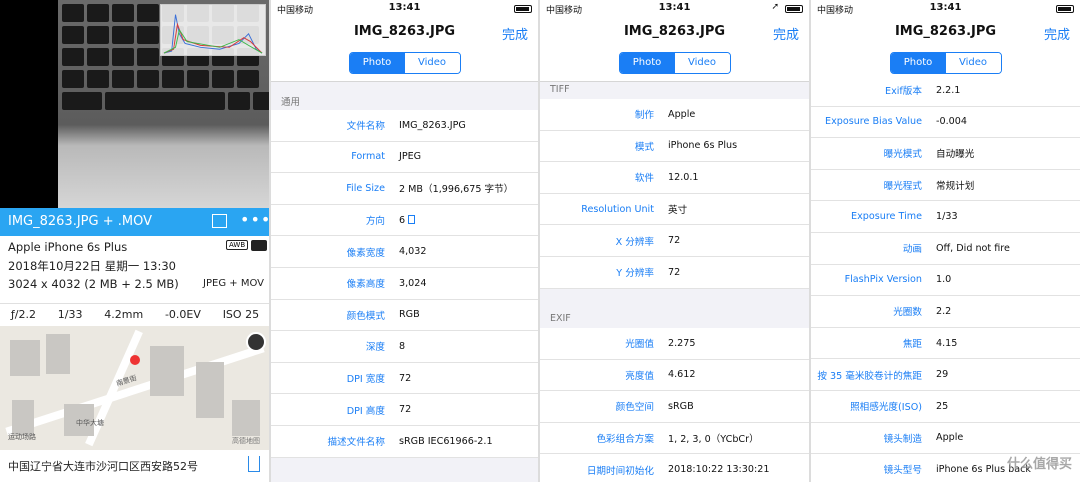  Describe the element at coordinates (68, 247) in the screenshot. I see `camera-model: Apple iPhone 6s Plus` at that location.